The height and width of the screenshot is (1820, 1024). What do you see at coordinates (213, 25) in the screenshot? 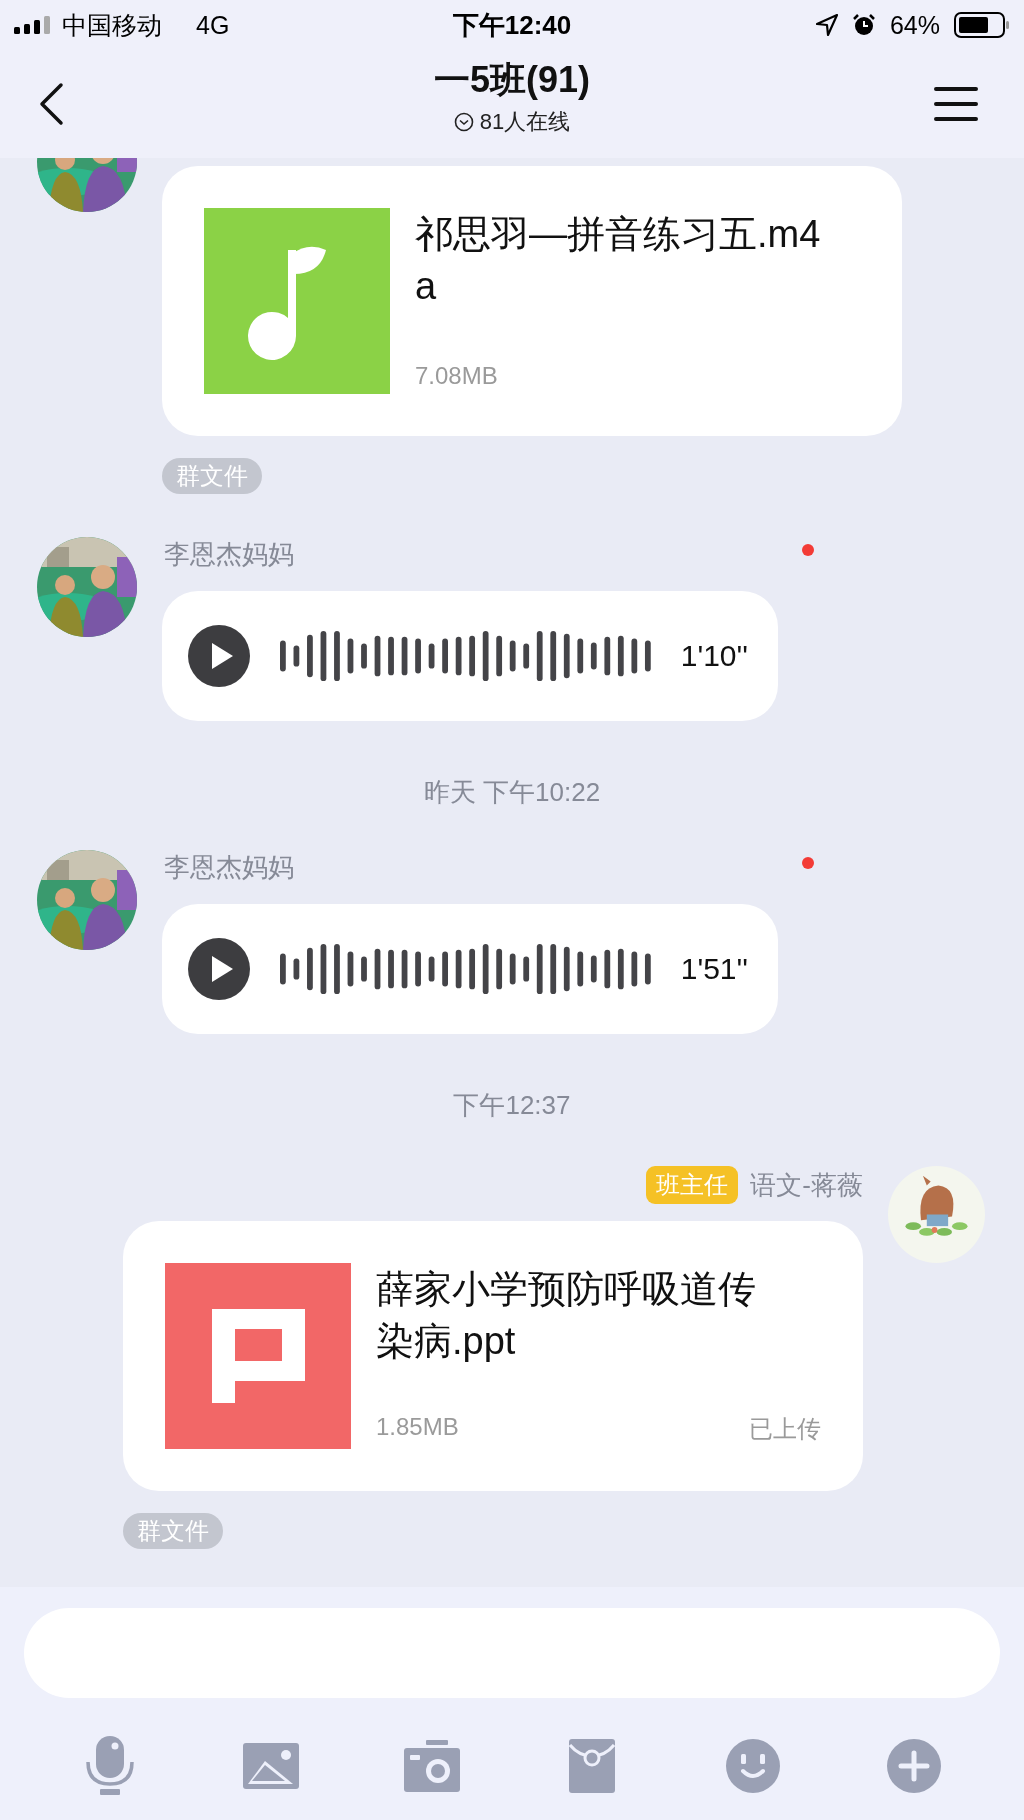
I see `network-type: 4G` at bounding box center [213, 25].